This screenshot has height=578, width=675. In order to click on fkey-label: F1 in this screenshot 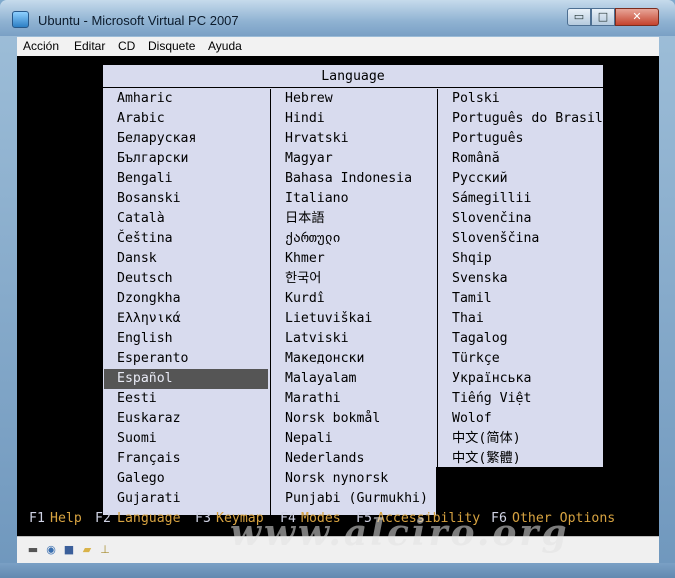, I will do `click(37, 519)`.